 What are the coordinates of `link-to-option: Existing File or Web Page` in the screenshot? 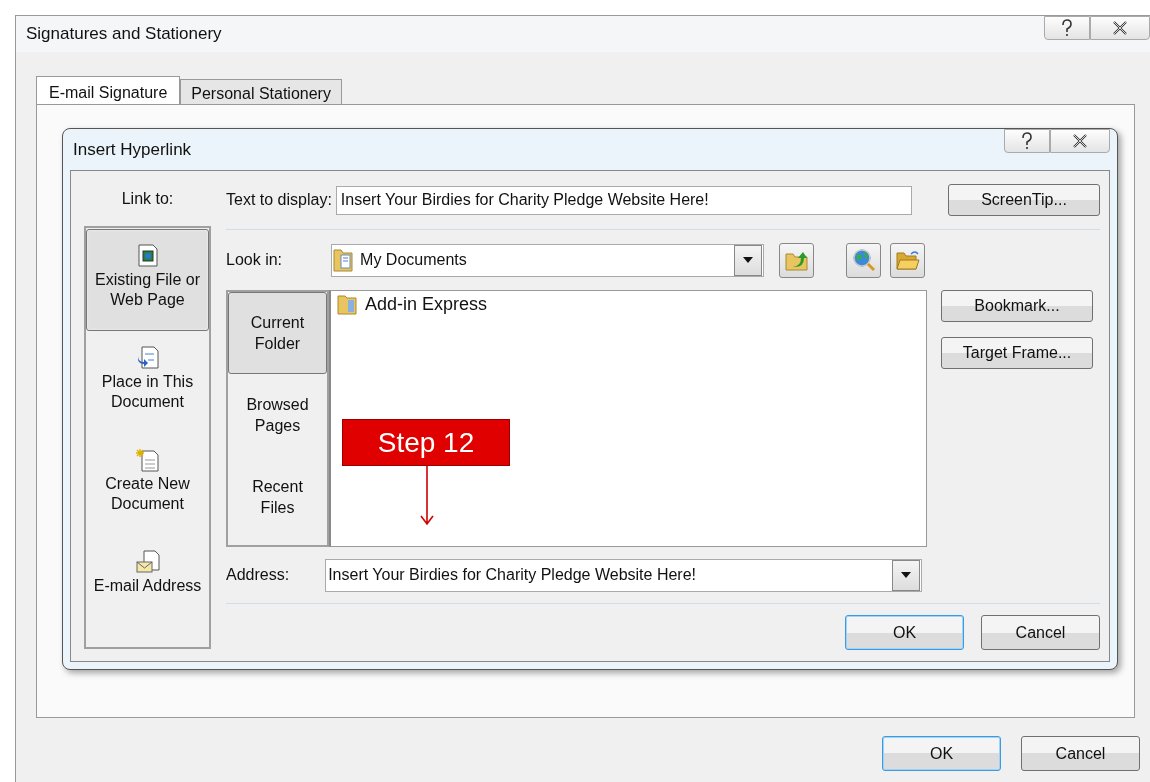 It's located at (147, 280).